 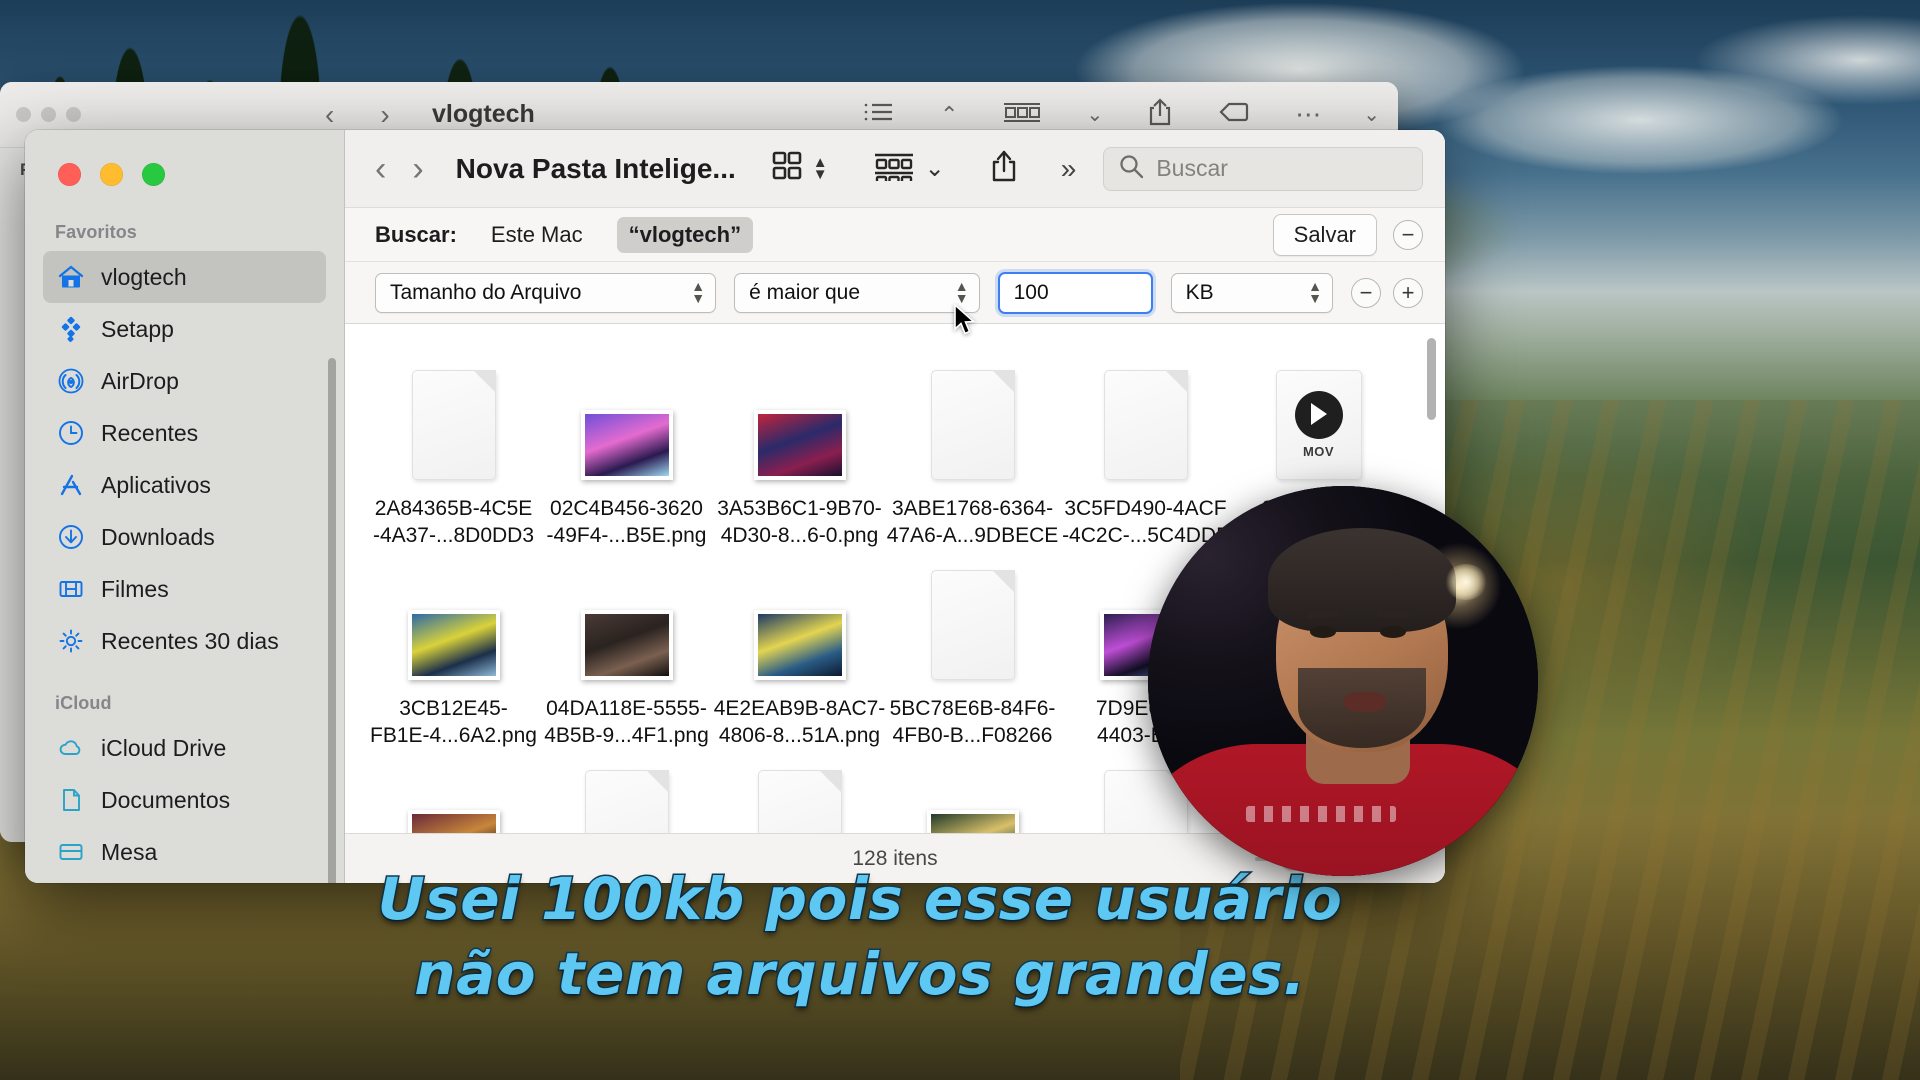 I want to click on clock-icon, so click(x=71, y=433).